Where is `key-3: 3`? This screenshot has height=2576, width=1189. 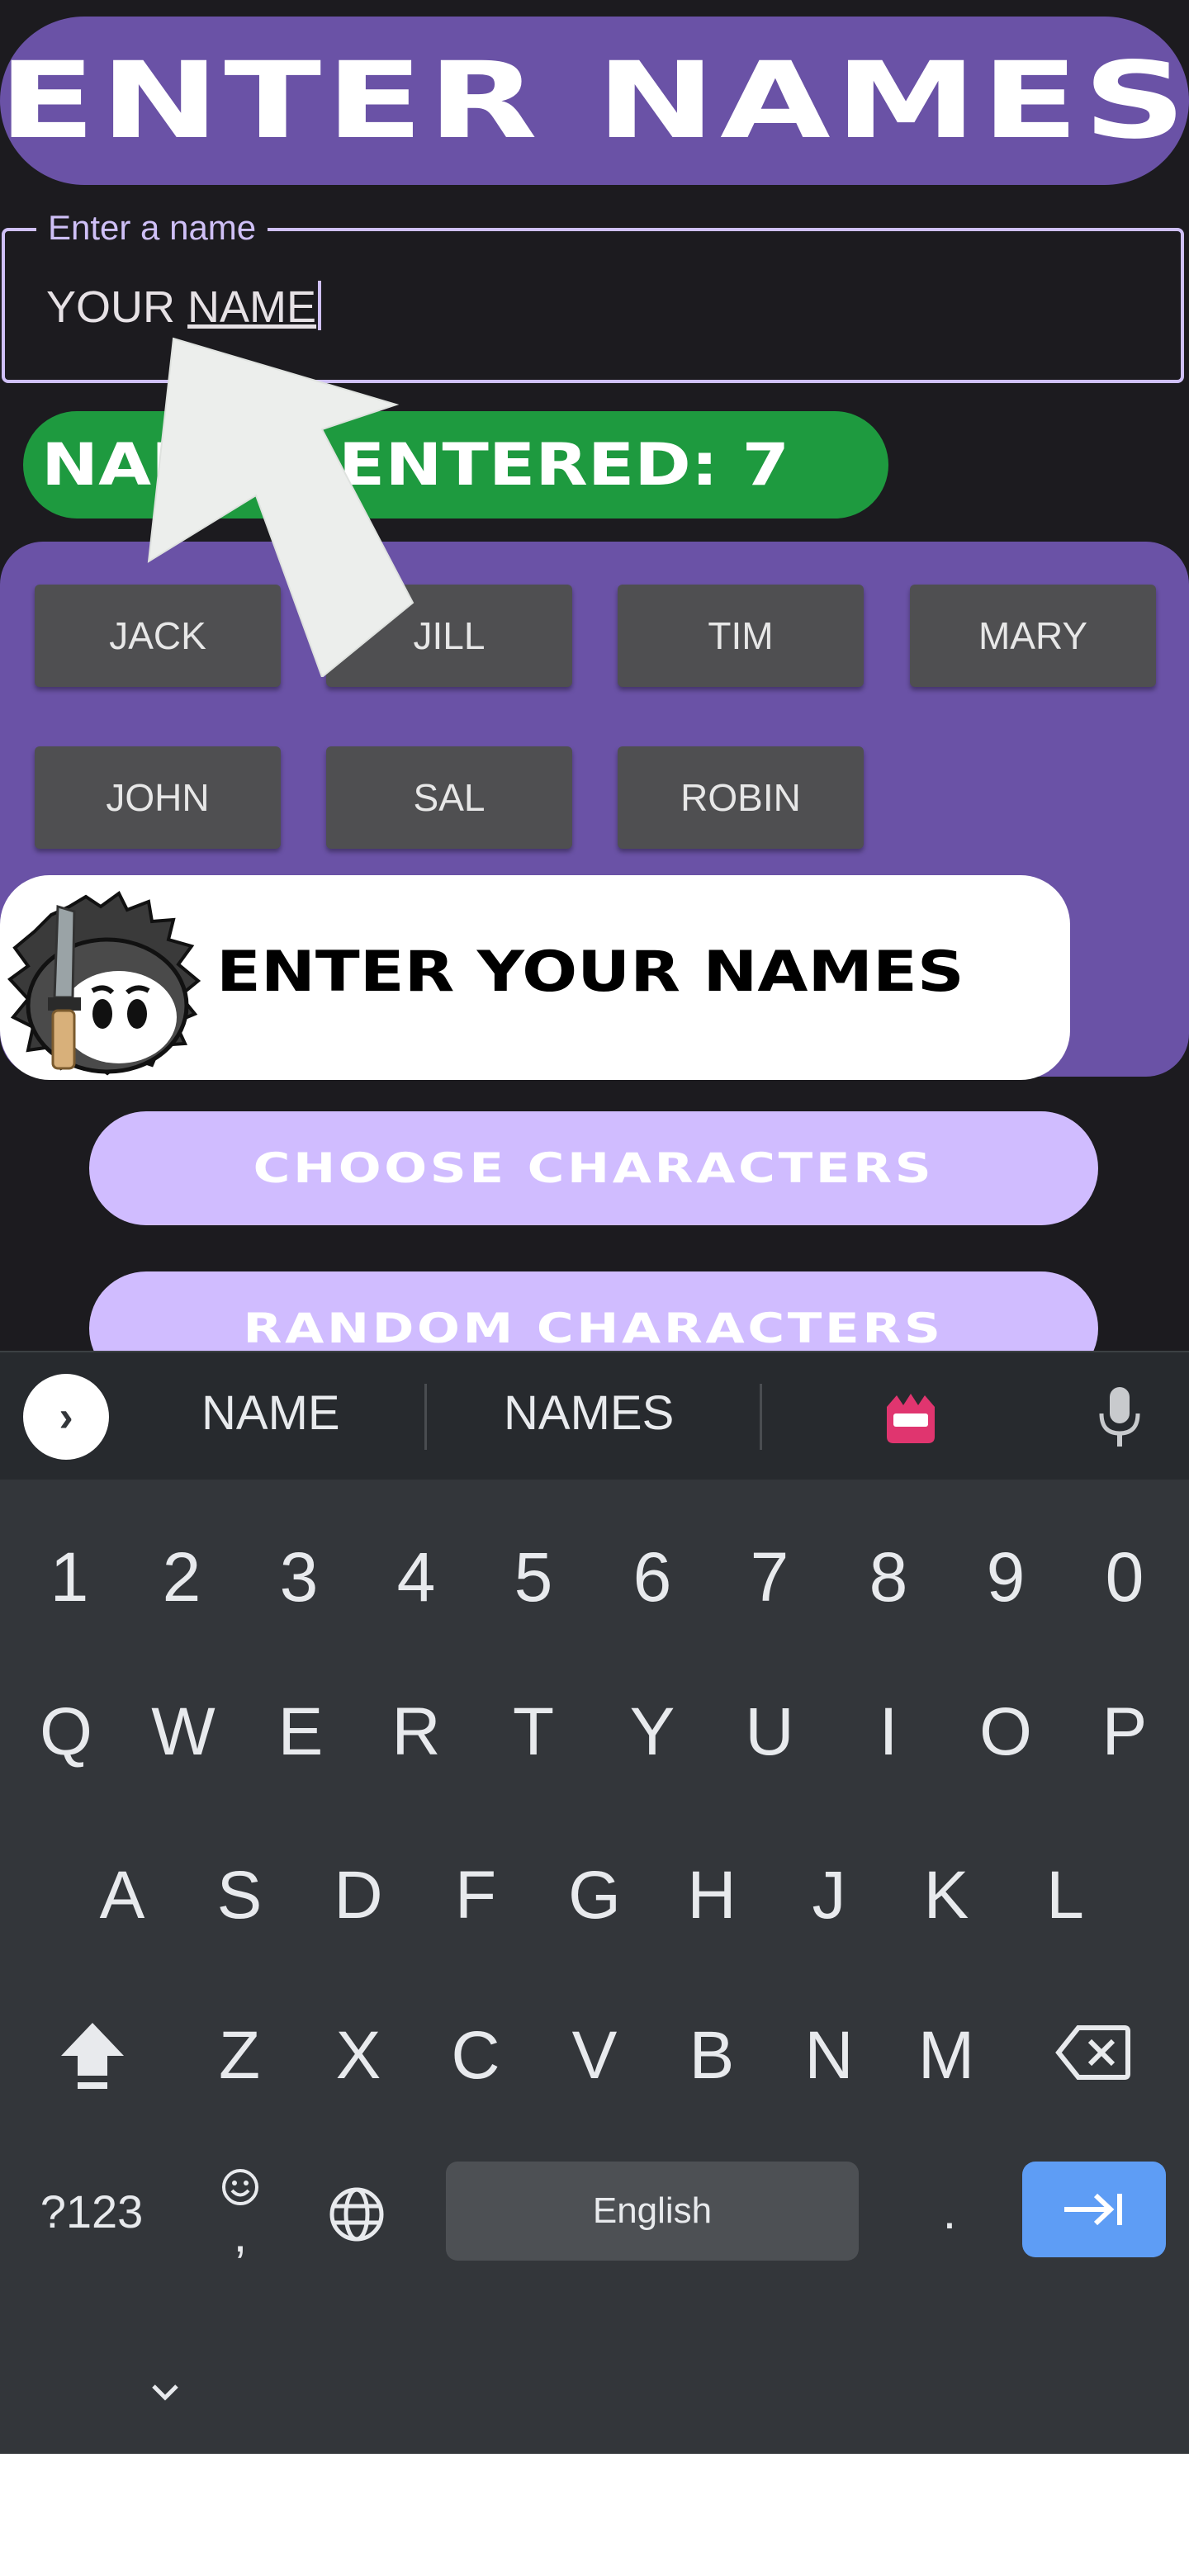
key-3: 3 is located at coordinates (299, 1577).